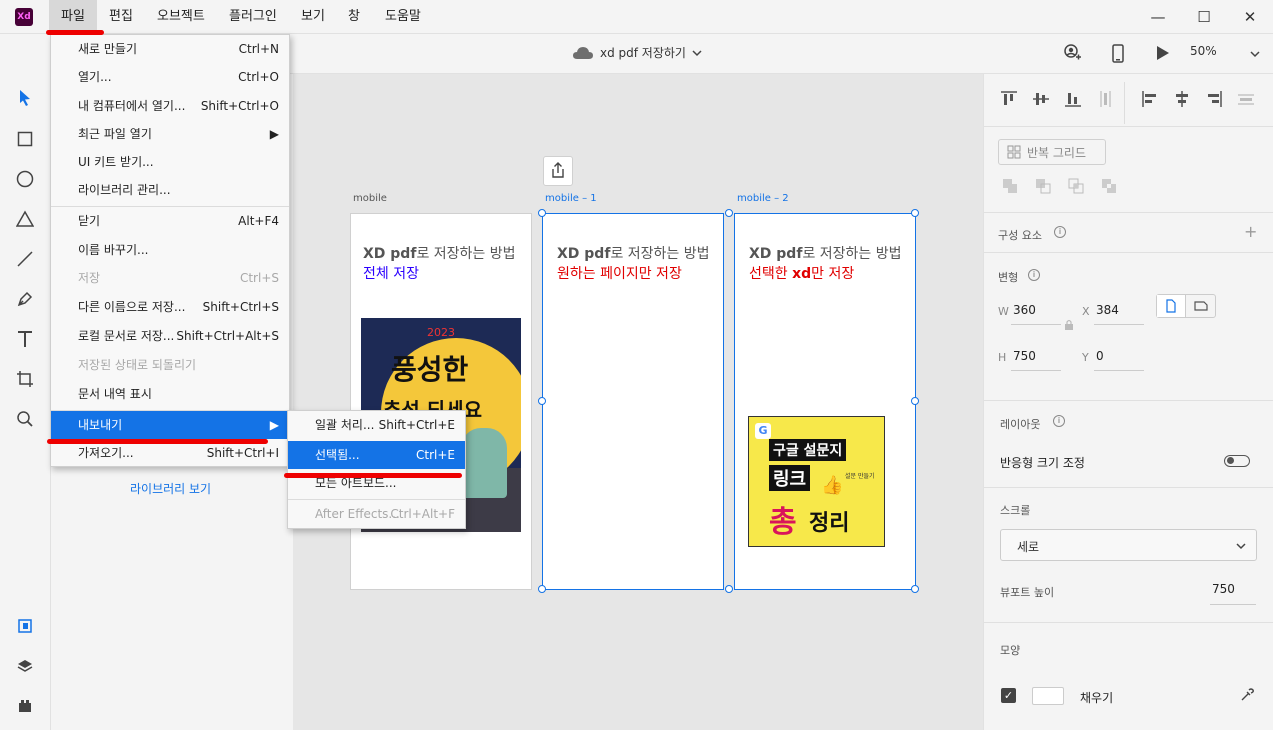 Image resolution: width=1273 pixels, height=730 pixels. Describe the element at coordinates (571, 198) in the screenshot. I see `artboard-label: mobile – 1` at that location.